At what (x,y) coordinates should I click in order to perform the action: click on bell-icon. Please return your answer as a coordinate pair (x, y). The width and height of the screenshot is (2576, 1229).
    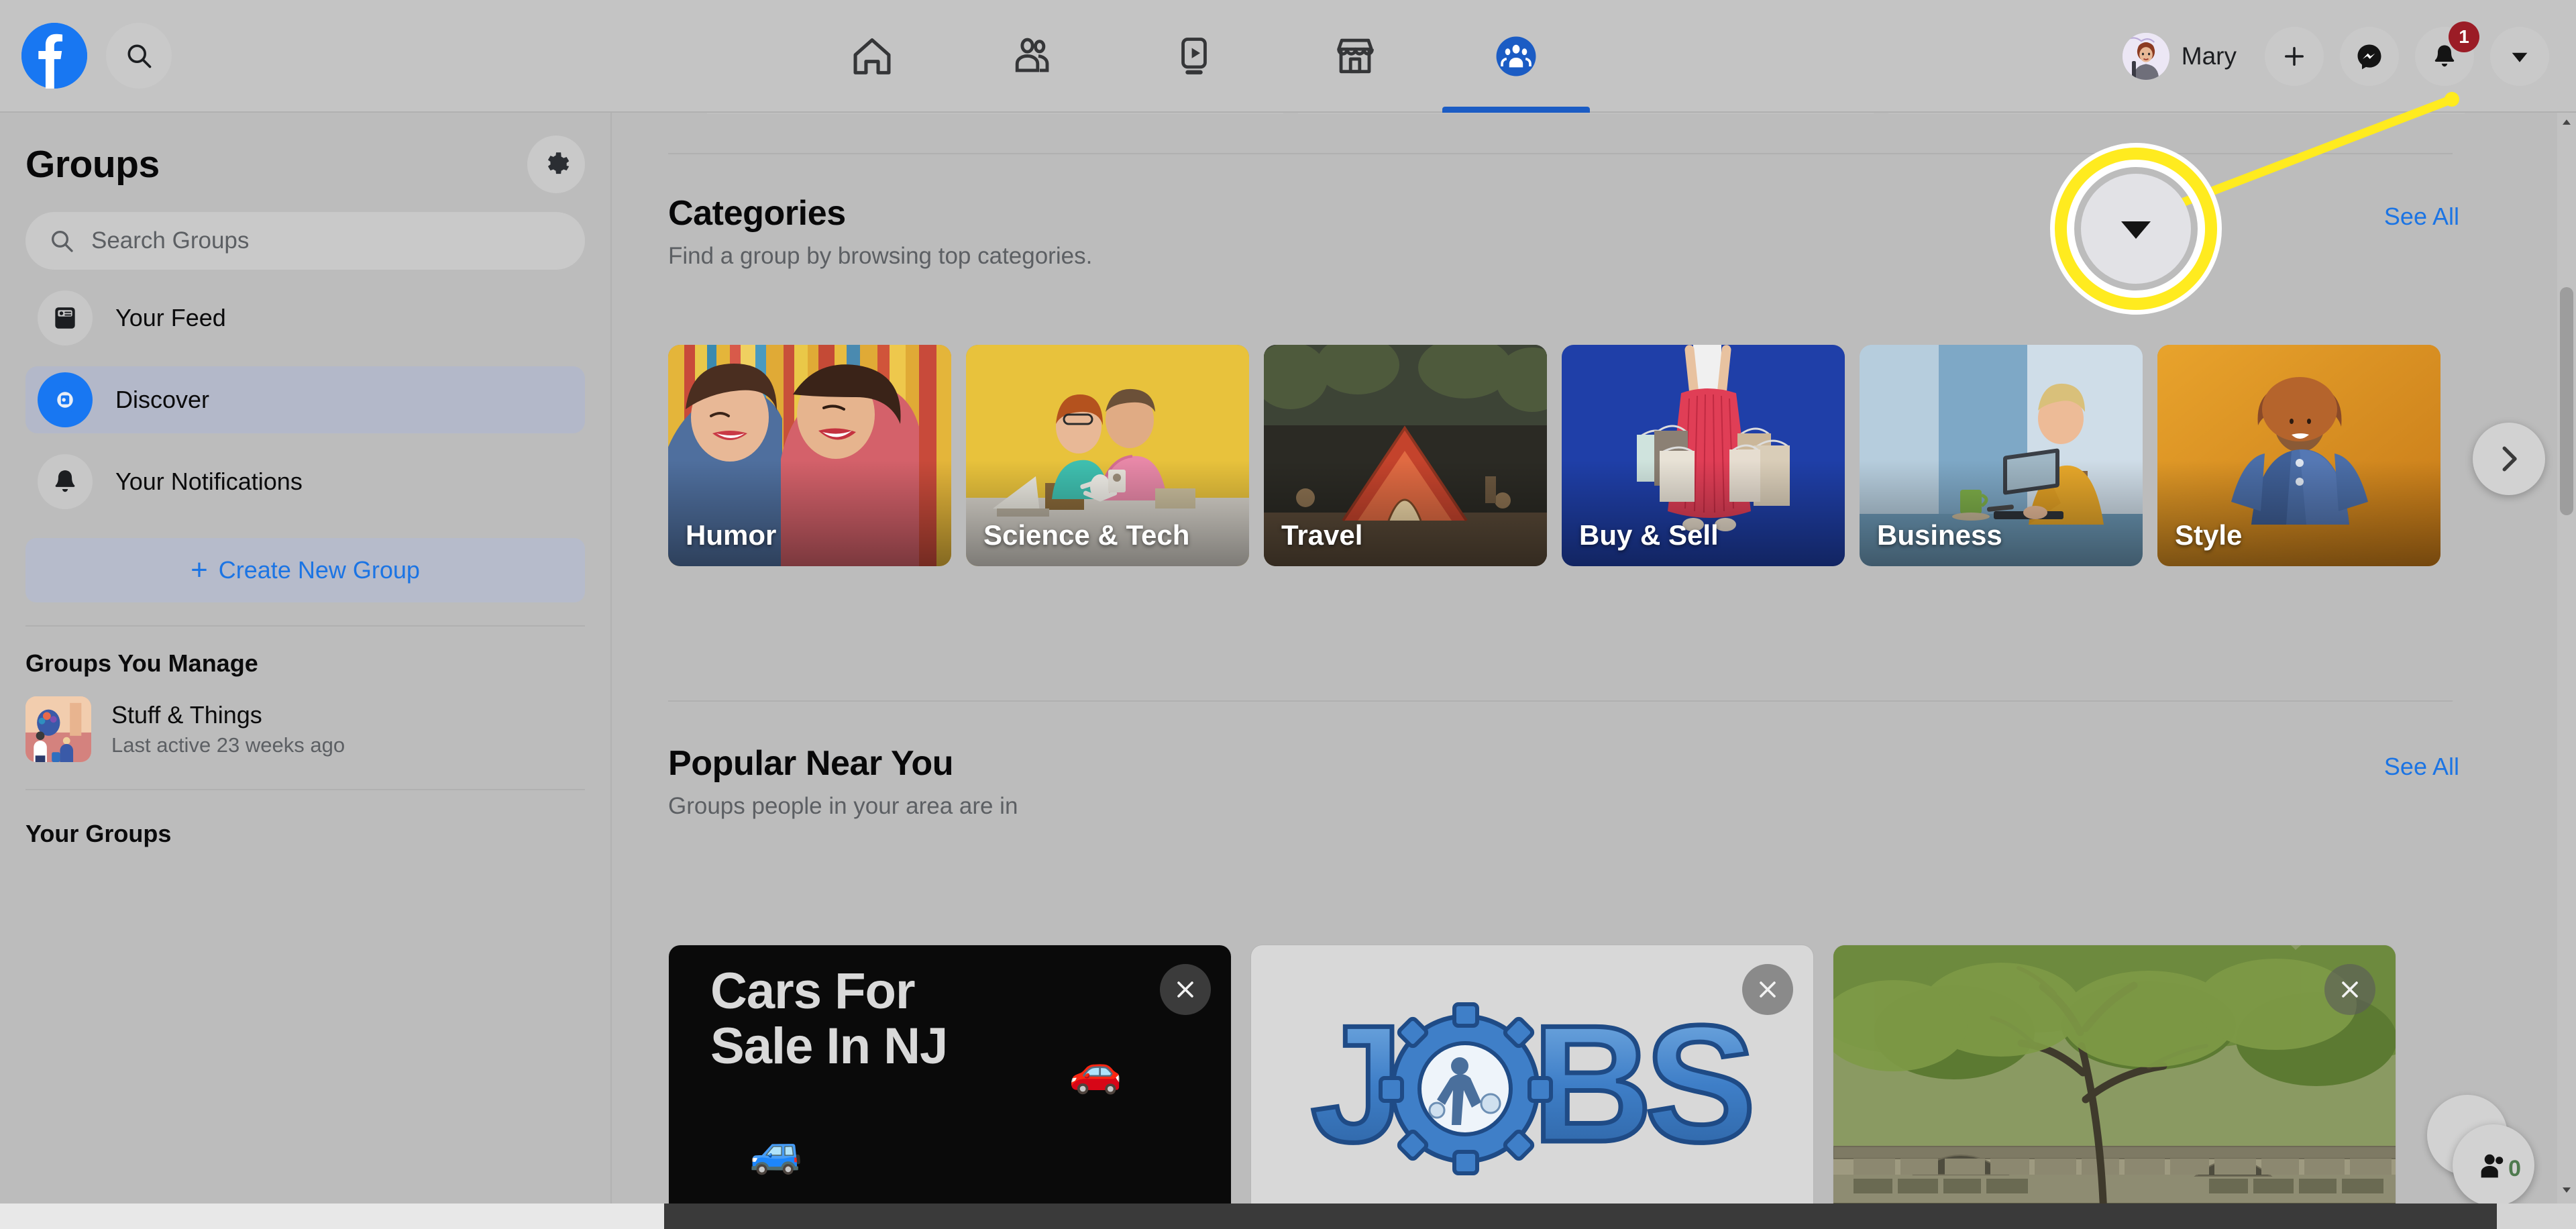
    Looking at the image, I should click on (65, 481).